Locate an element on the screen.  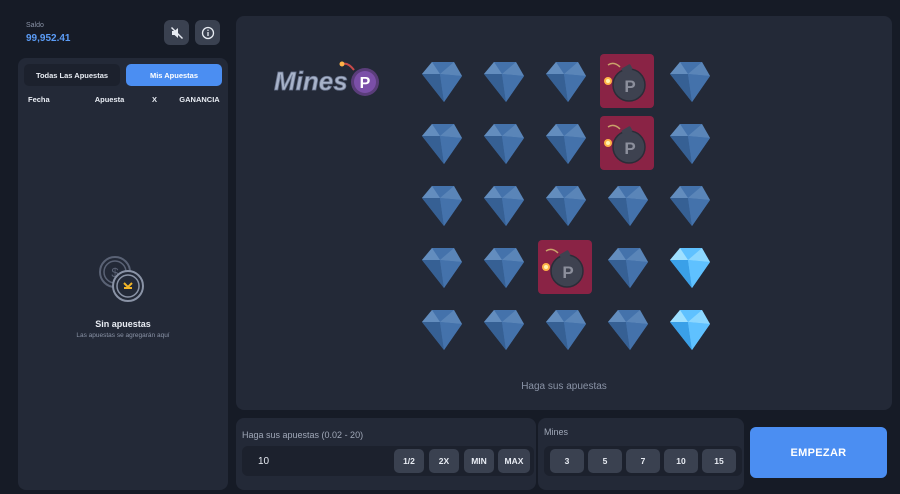
mute-icon is located at coordinates (176, 32).